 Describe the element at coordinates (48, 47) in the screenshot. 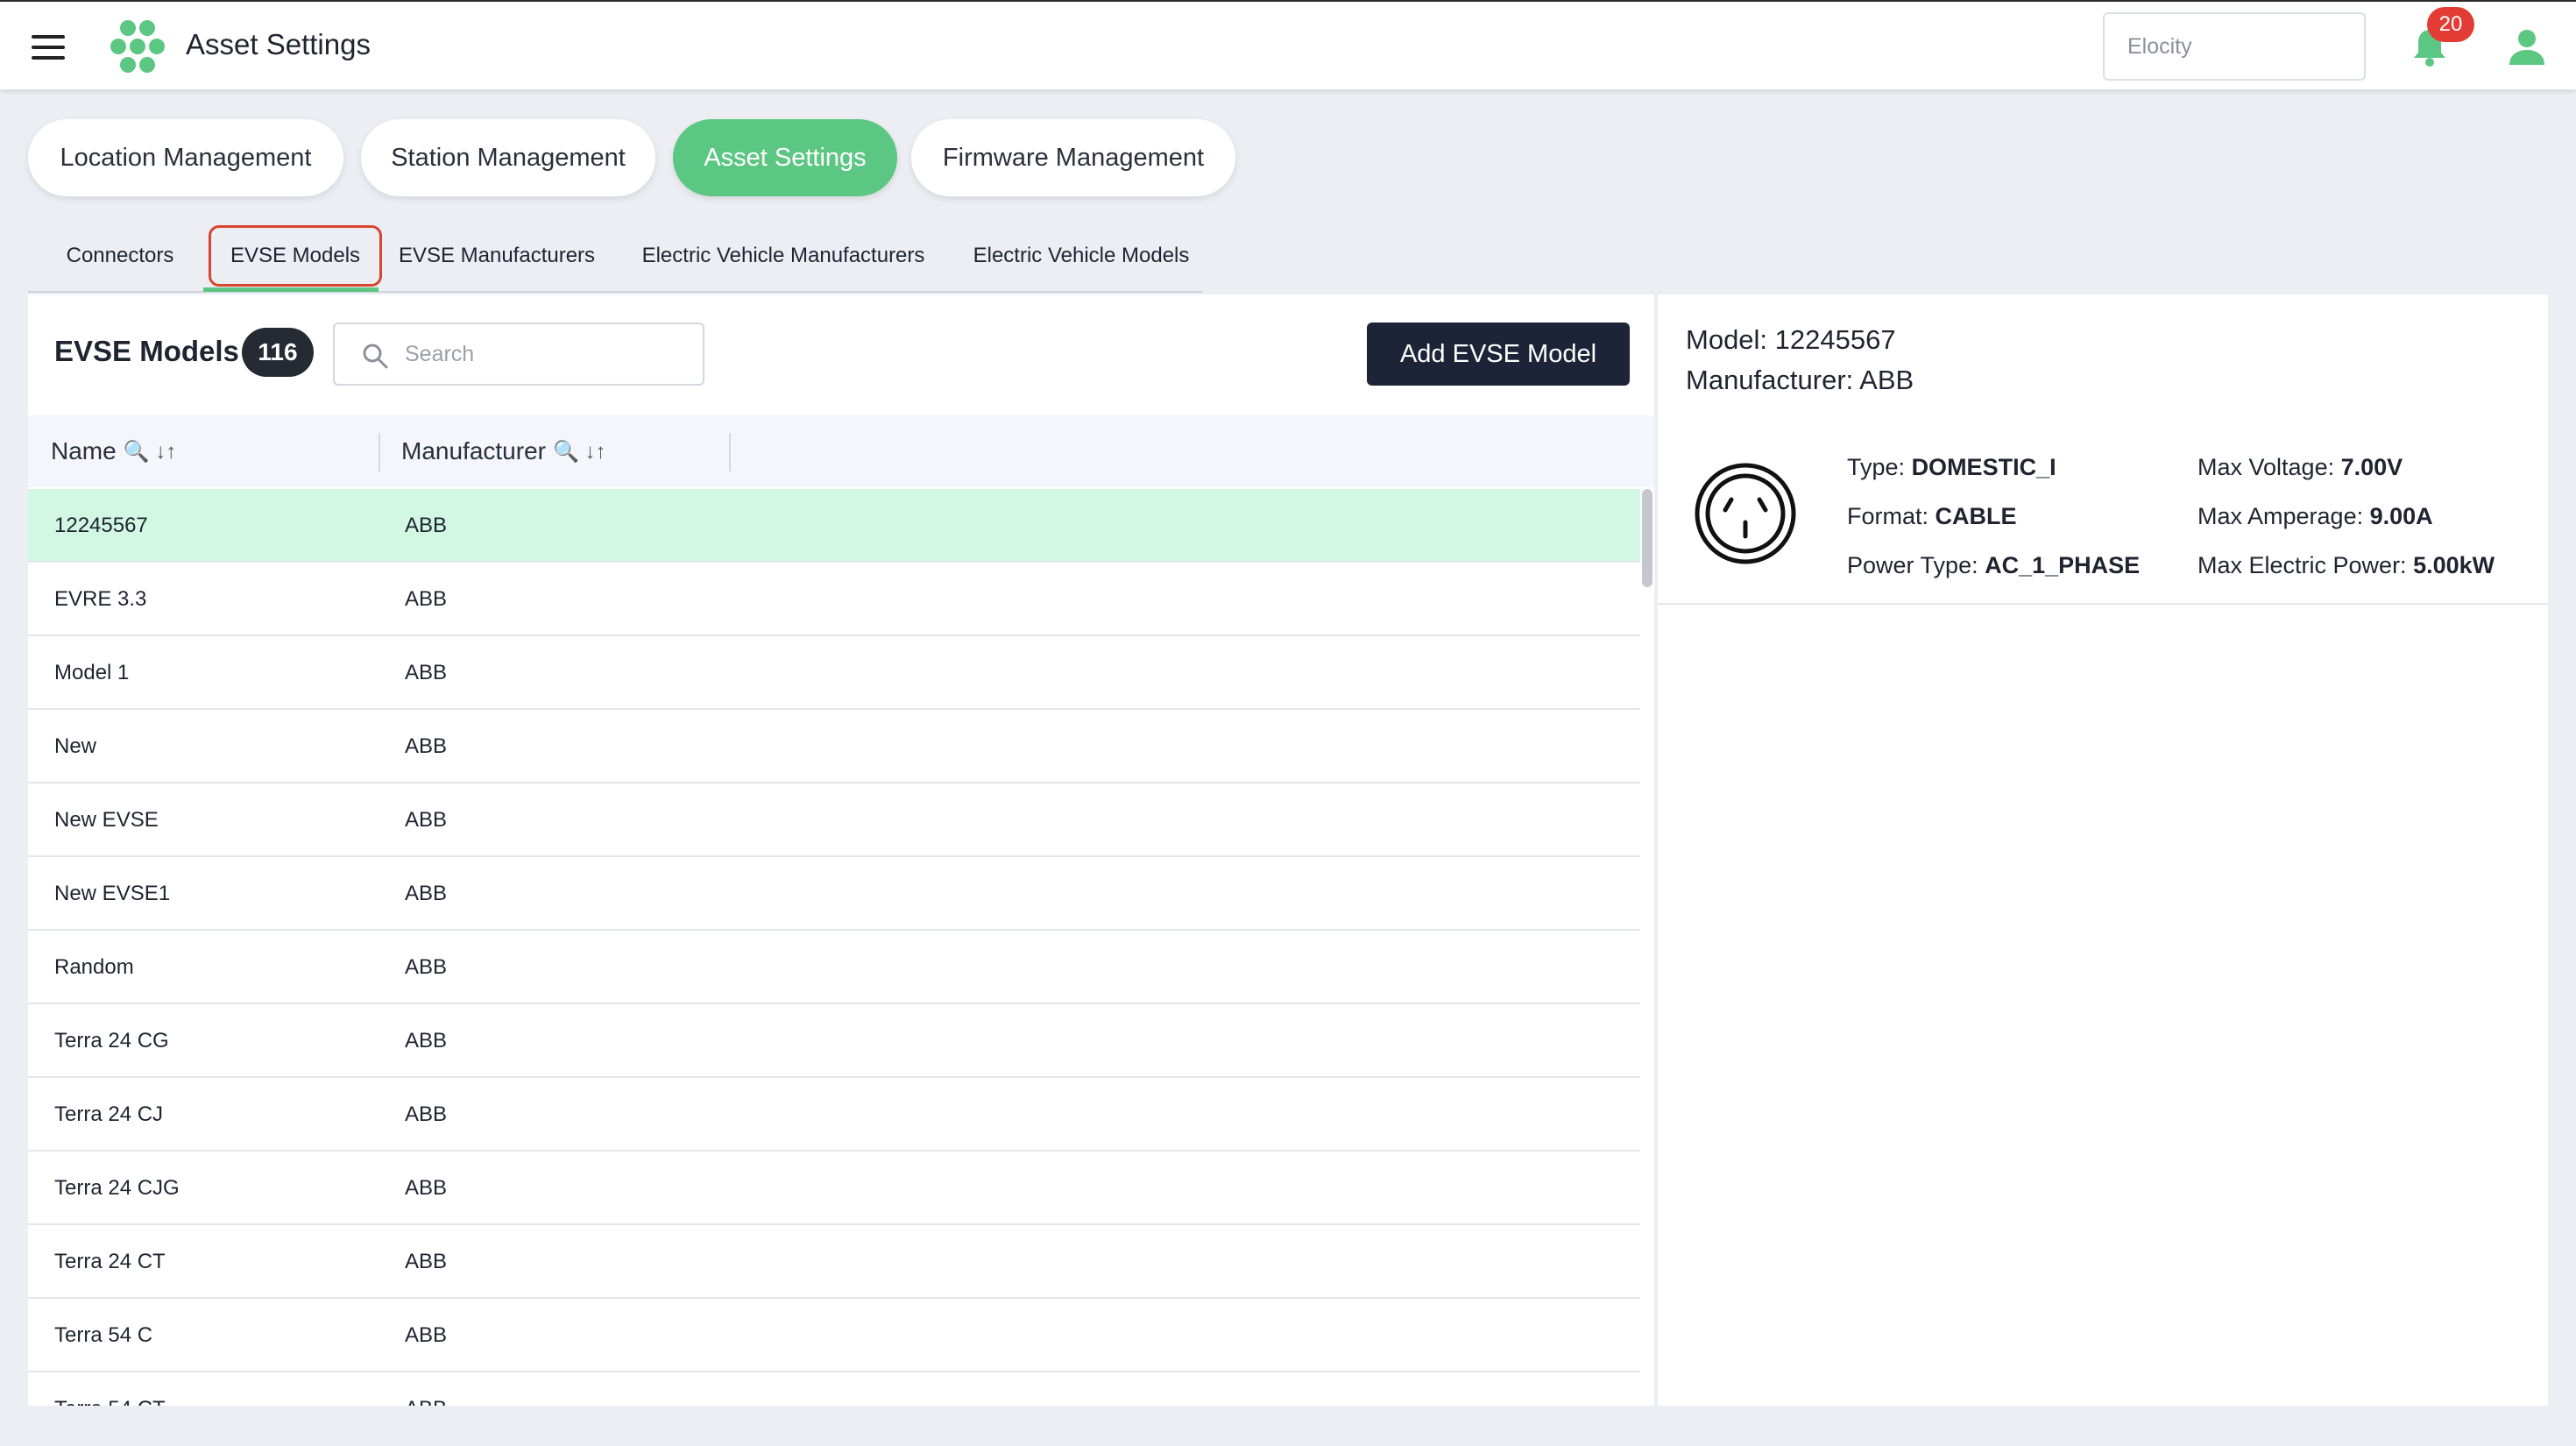

I see `menu-icon` at that location.